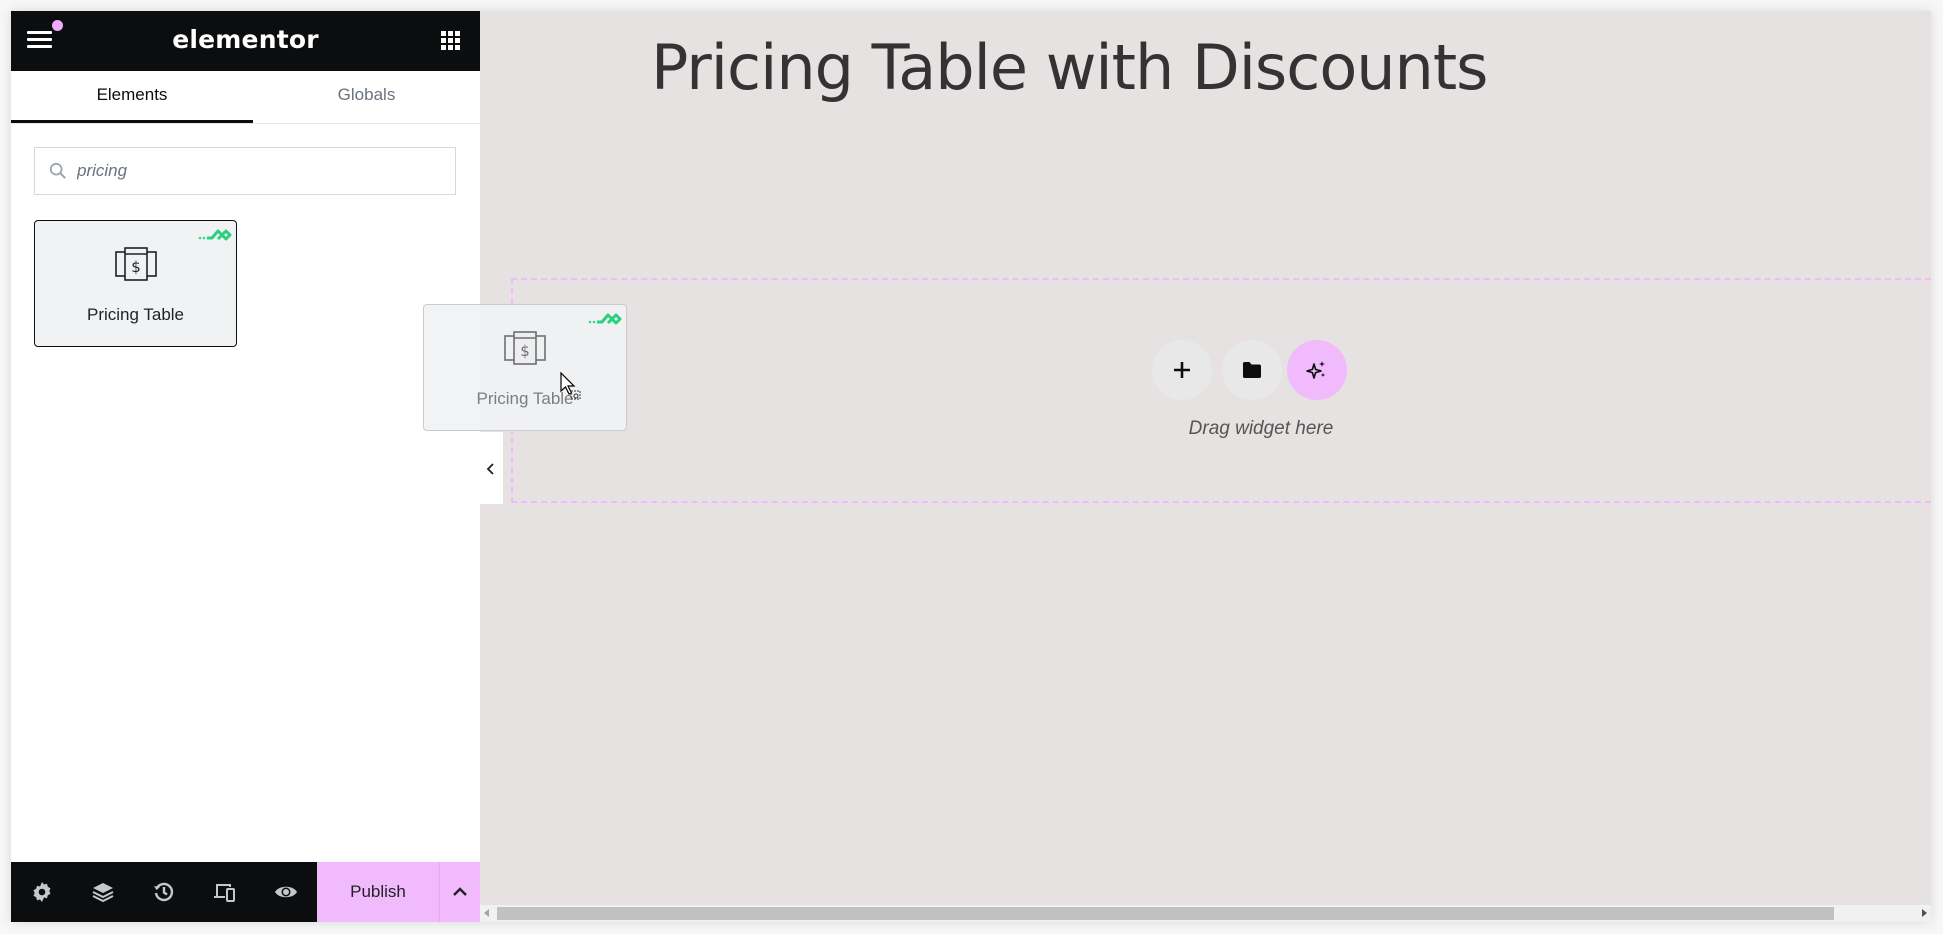  I want to click on scrollbar-thumb, so click(1165, 913).